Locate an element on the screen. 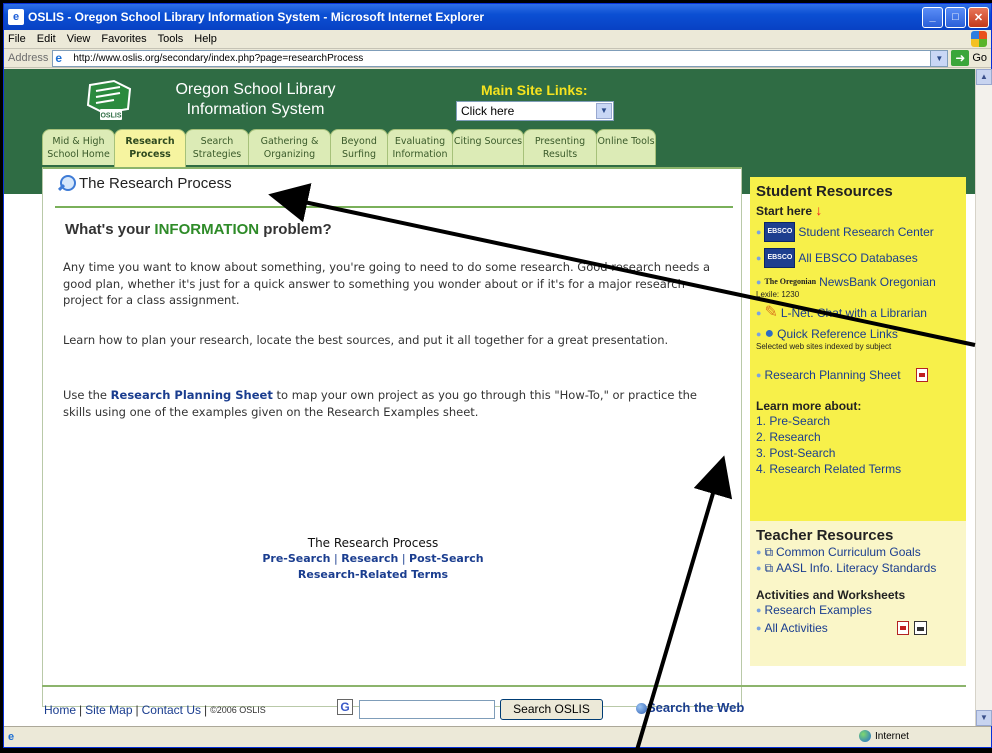  menu-edit: Edit is located at coordinates (46, 39).